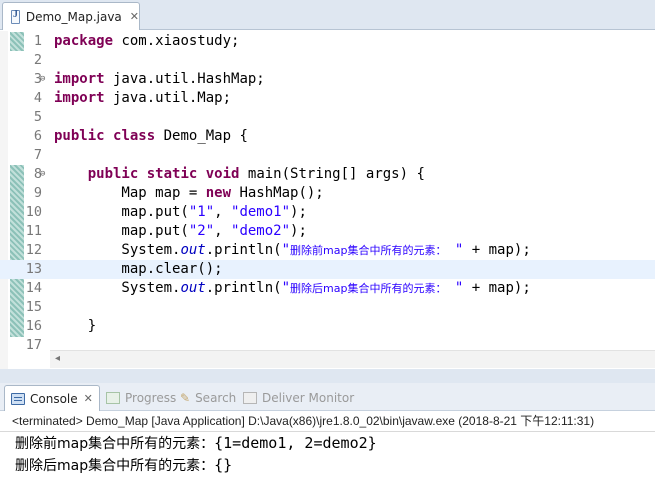  What do you see at coordinates (327, 193) in the screenshot?
I see `code-line: 9 Map map = new HashMap();` at bounding box center [327, 193].